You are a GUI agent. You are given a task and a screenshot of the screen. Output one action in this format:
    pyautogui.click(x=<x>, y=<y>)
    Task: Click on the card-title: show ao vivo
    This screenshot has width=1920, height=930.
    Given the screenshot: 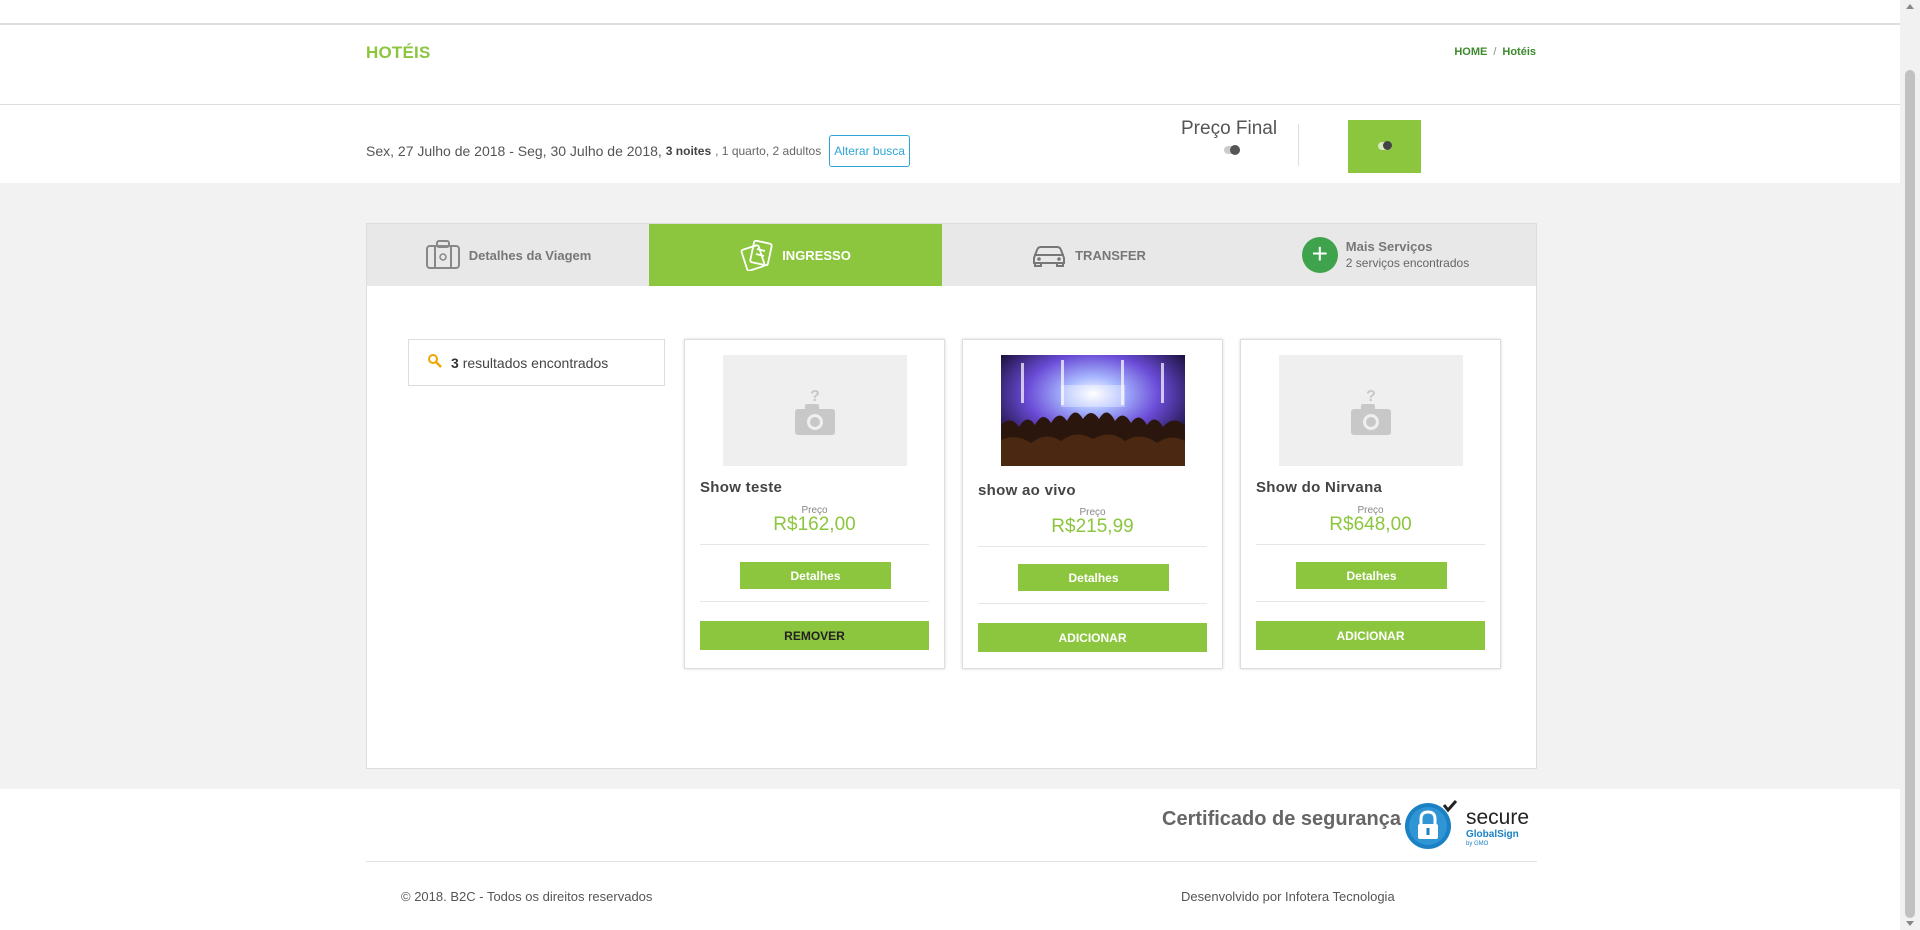 What is the action you would take?
    pyautogui.click(x=1027, y=490)
    